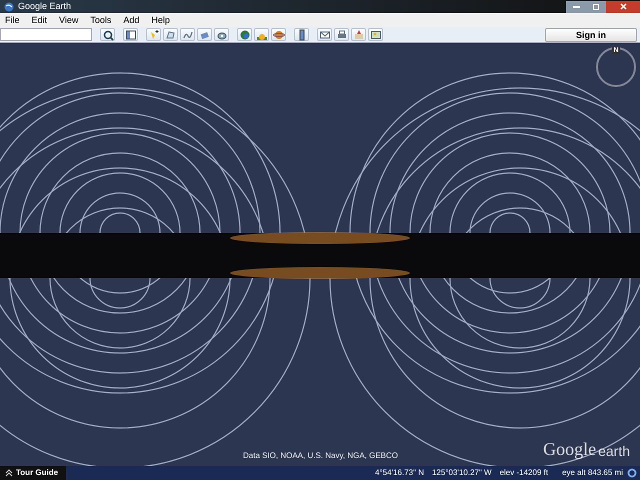 The width and height of the screenshot is (640, 480). Describe the element at coordinates (592, 473) in the screenshot. I see `eye-altitude-text: eye alt 843.65 mi` at that location.